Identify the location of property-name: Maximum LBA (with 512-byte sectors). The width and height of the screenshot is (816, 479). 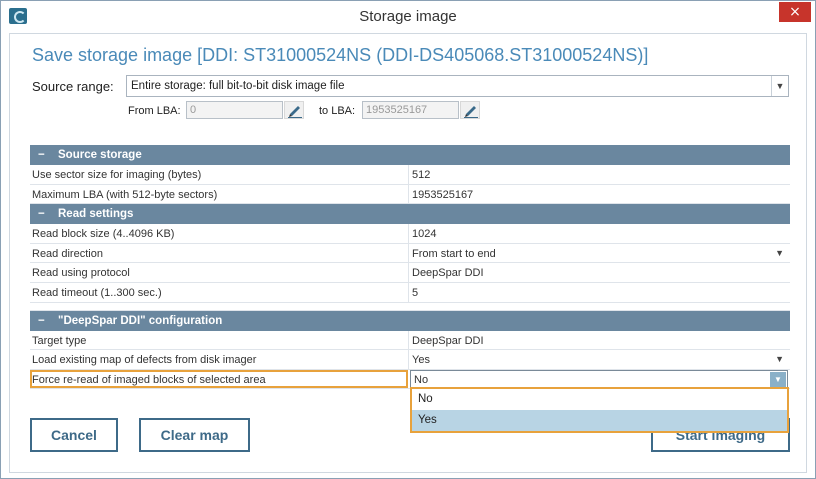
(125, 194).